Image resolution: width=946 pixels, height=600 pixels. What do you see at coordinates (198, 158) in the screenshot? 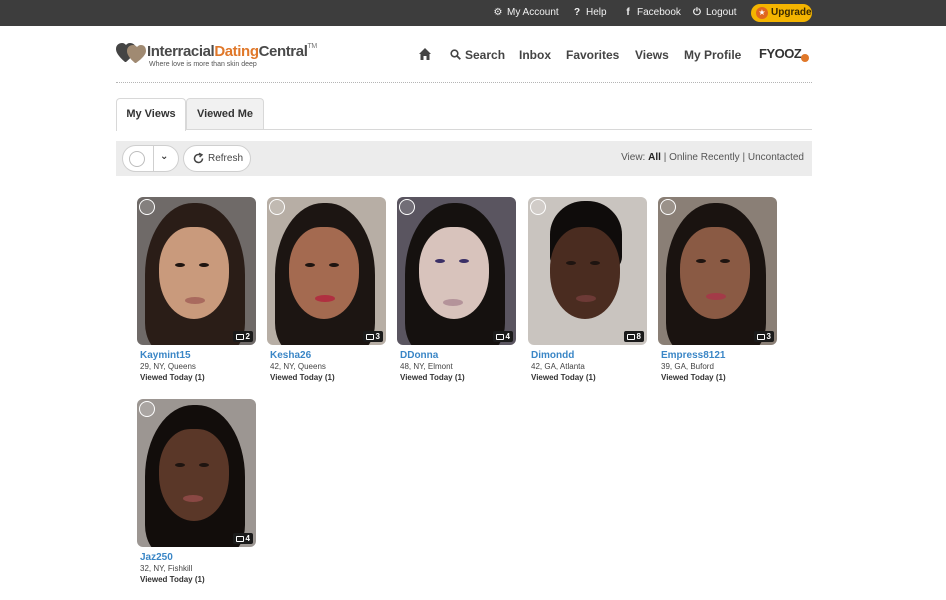
I see `refresh-icon` at bounding box center [198, 158].